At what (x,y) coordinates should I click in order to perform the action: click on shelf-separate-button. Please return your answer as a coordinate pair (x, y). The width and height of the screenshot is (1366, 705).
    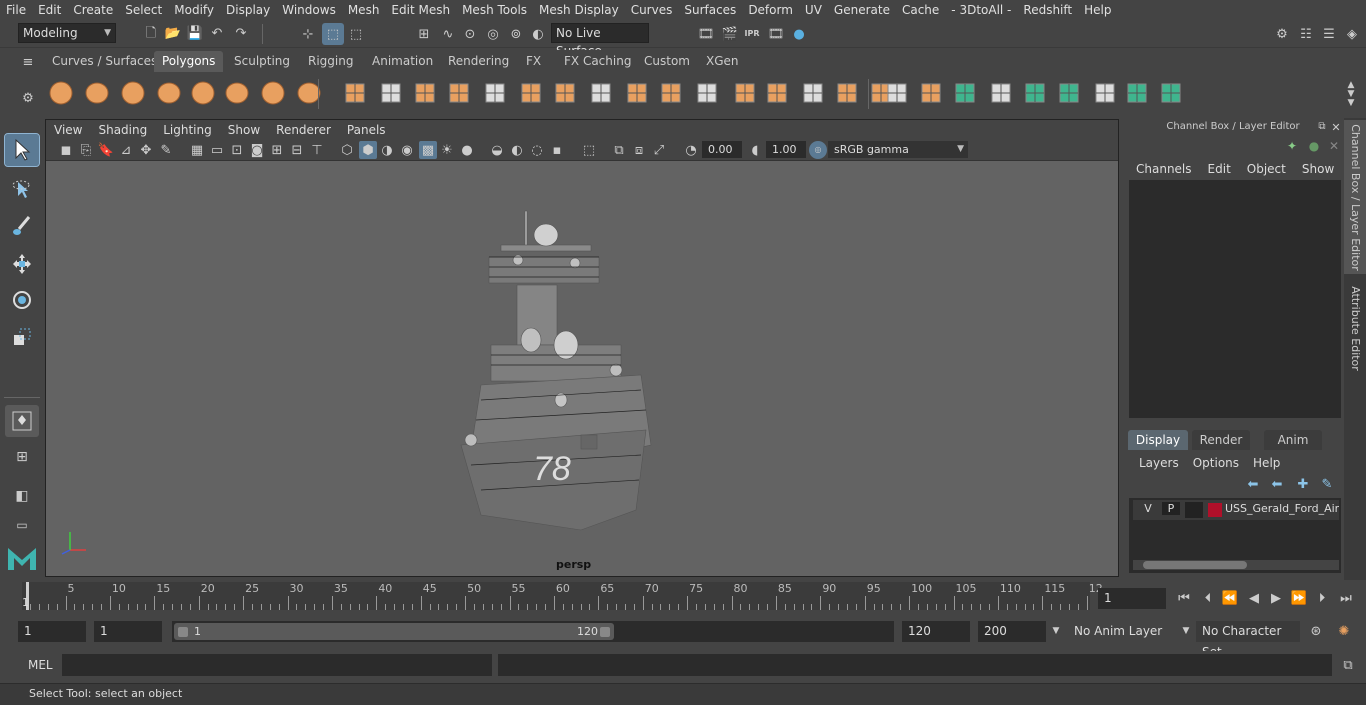
    Looking at the image, I should click on (391, 93).